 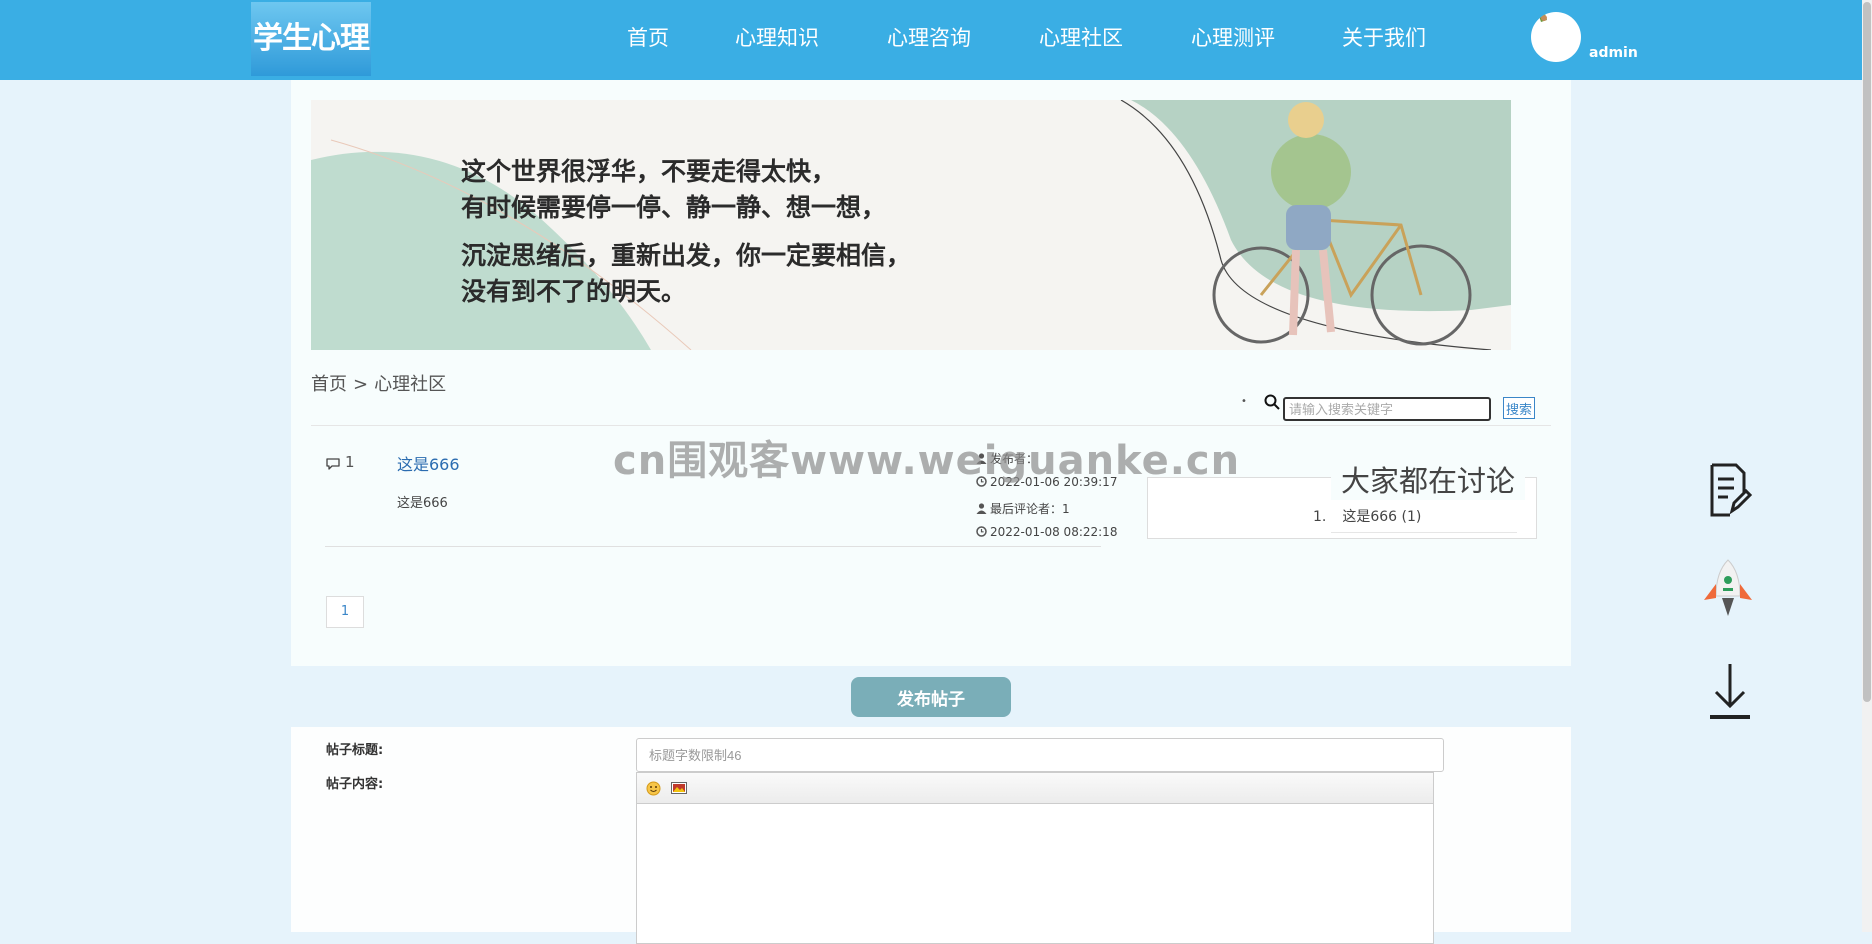 What do you see at coordinates (422, 503) in the screenshot?
I see `post-excerpt: 这是666` at bounding box center [422, 503].